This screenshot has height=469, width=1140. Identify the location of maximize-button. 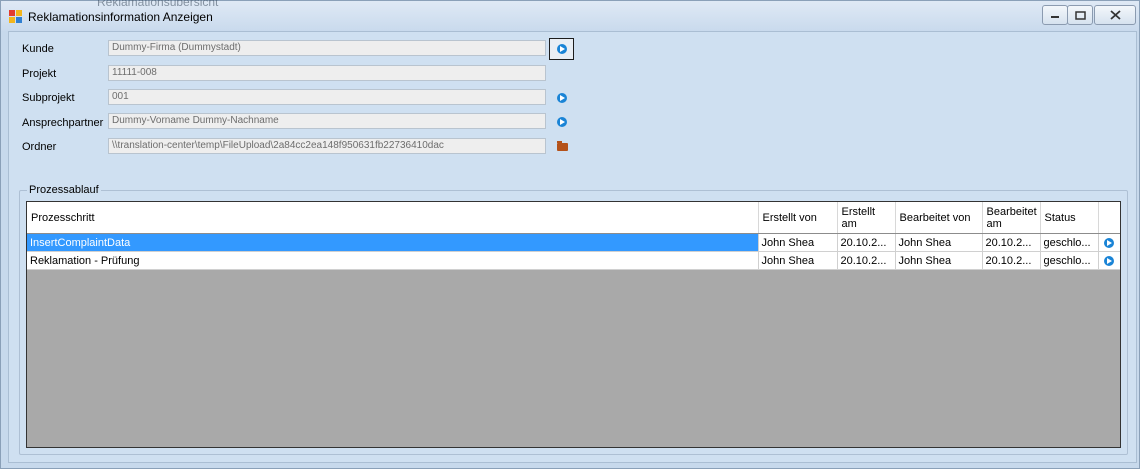
(1080, 15).